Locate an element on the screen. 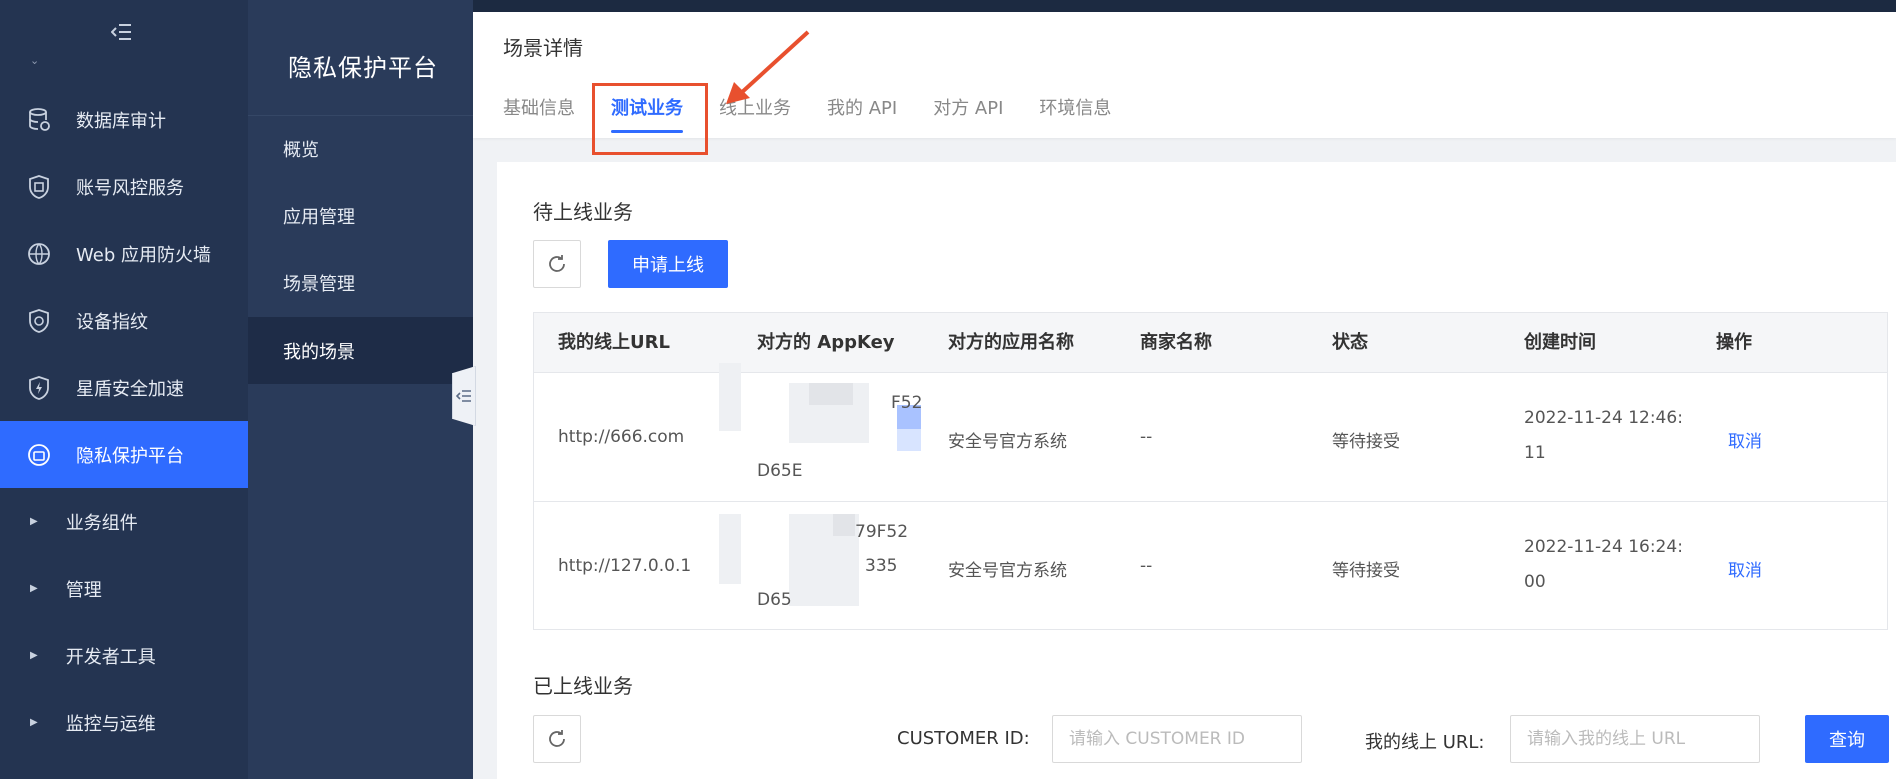 The image size is (1896, 779). chevron-down-icon: ⌄ is located at coordinates (35, 60).